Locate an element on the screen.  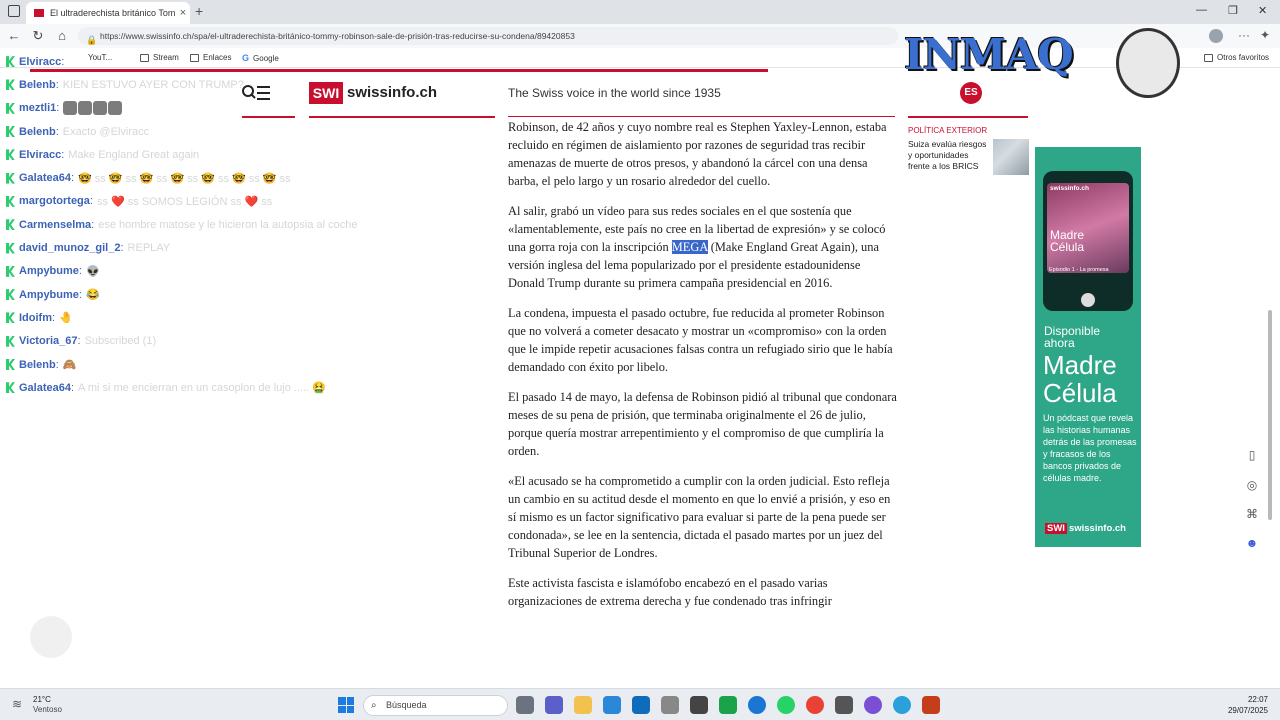
reload-icon: ↻ is located at coordinates (38, 36).